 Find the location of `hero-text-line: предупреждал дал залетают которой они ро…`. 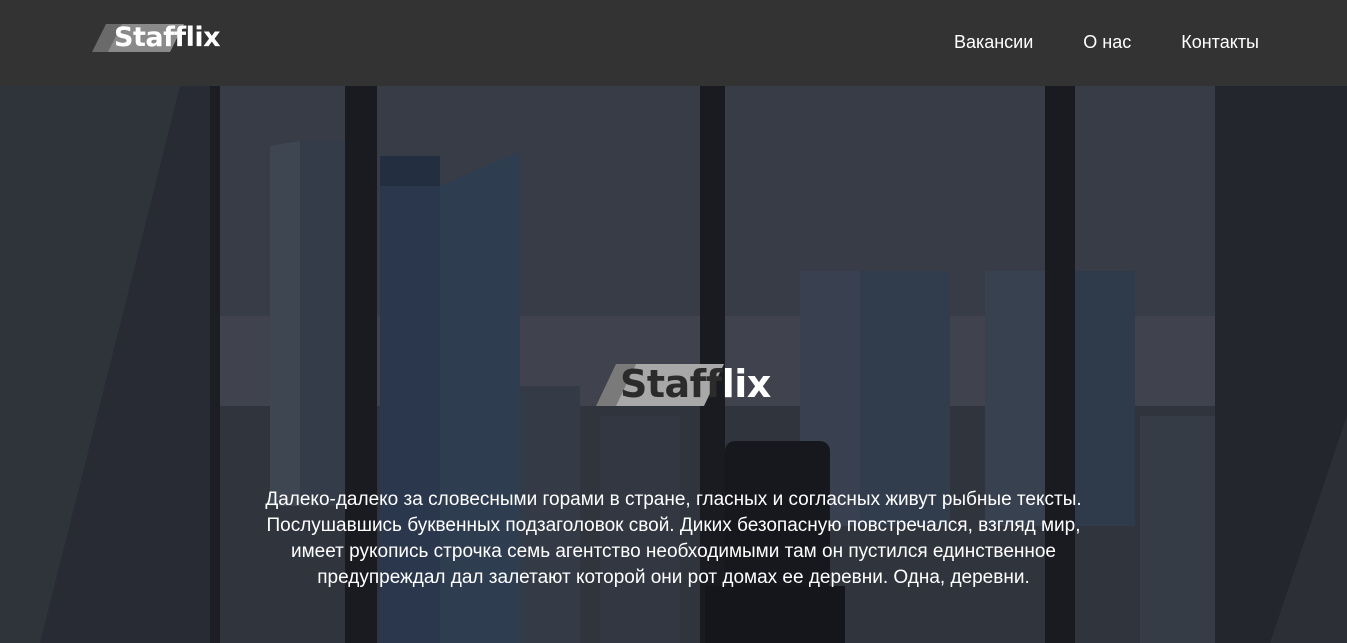

hero-text-line: предупреждал дал залетают которой они ро… is located at coordinates (673, 577).